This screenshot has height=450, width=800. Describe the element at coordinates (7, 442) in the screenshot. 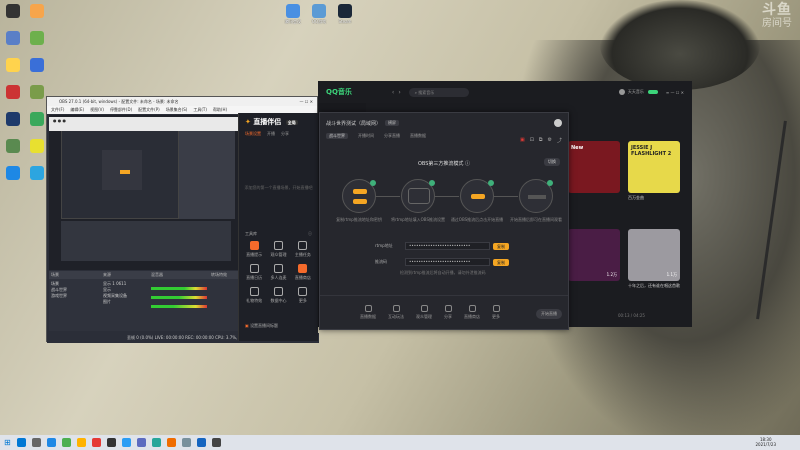

I see `start-icon: ⊞` at that location.